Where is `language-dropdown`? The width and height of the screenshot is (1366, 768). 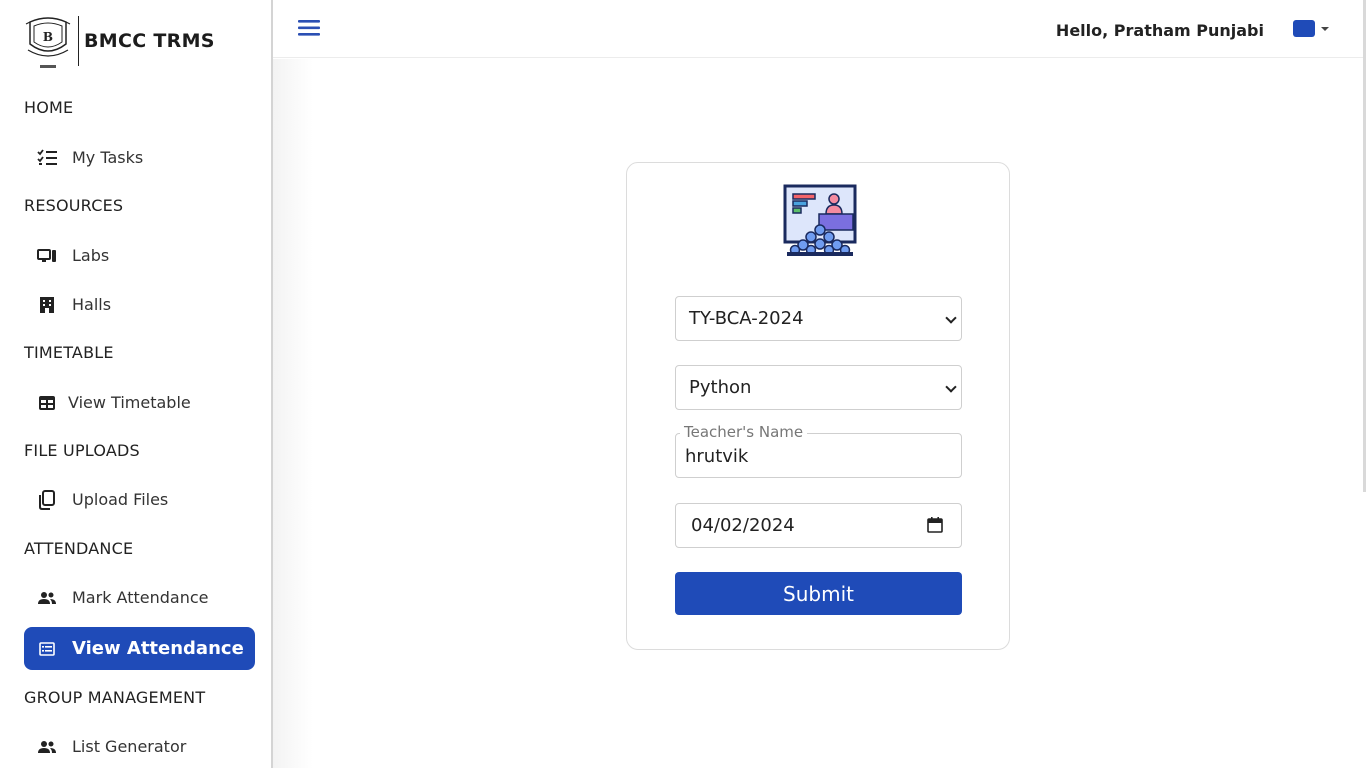
language-dropdown is located at coordinates (1311, 28).